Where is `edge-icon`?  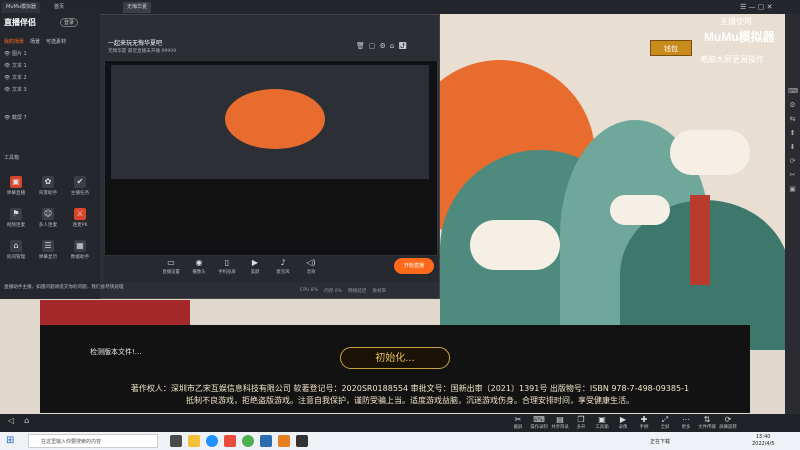
edge-icon is located at coordinates (212, 441).